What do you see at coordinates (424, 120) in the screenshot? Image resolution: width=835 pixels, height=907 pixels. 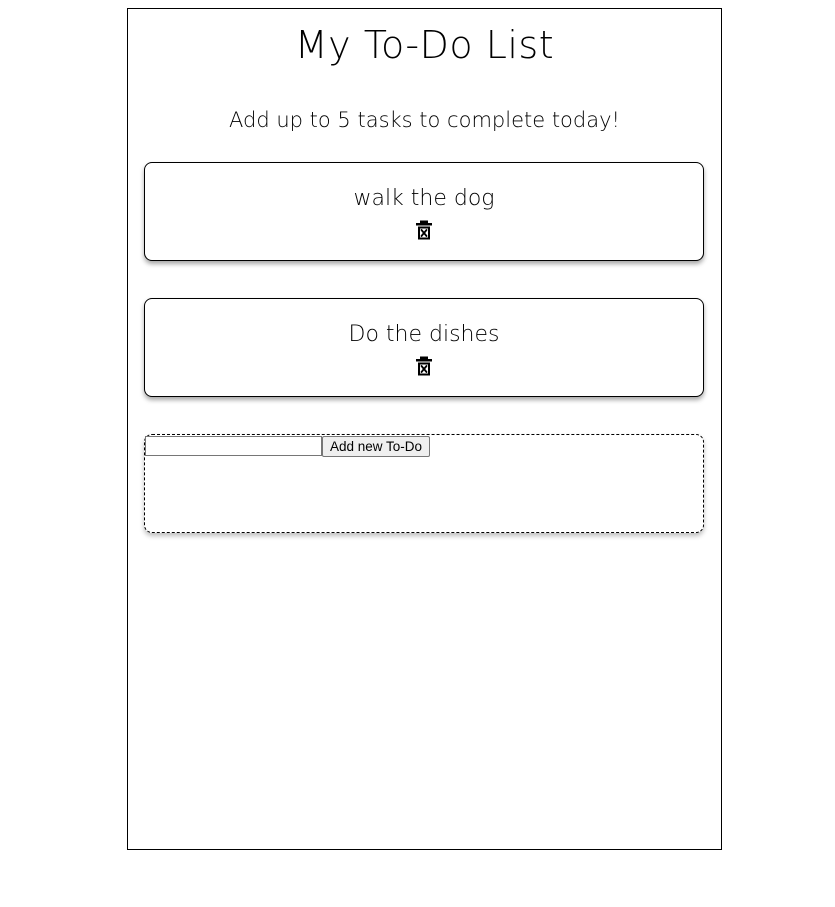 I see `page-subtitle: Add up to 5 tasks to complete today!` at bounding box center [424, 120].